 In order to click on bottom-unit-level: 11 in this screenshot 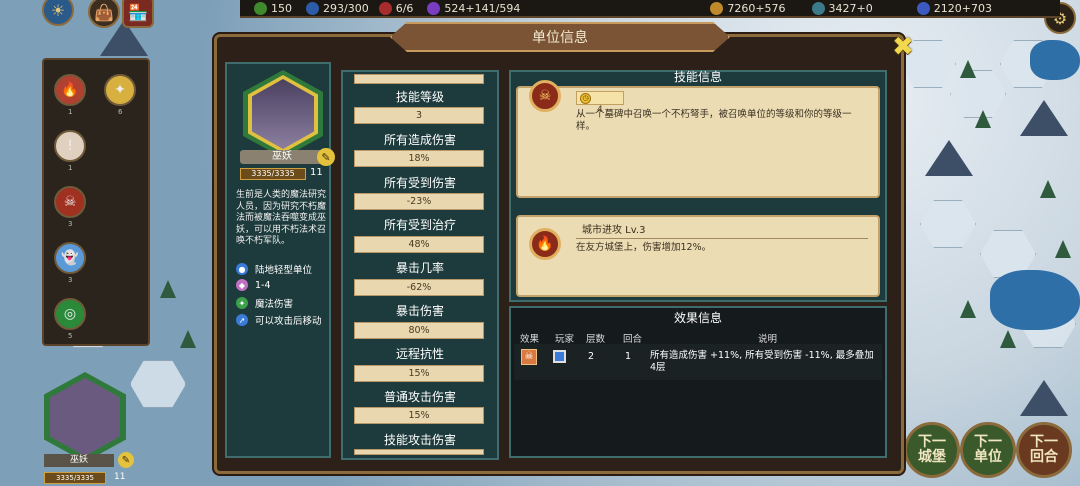, I will do `click(120, 477)`.